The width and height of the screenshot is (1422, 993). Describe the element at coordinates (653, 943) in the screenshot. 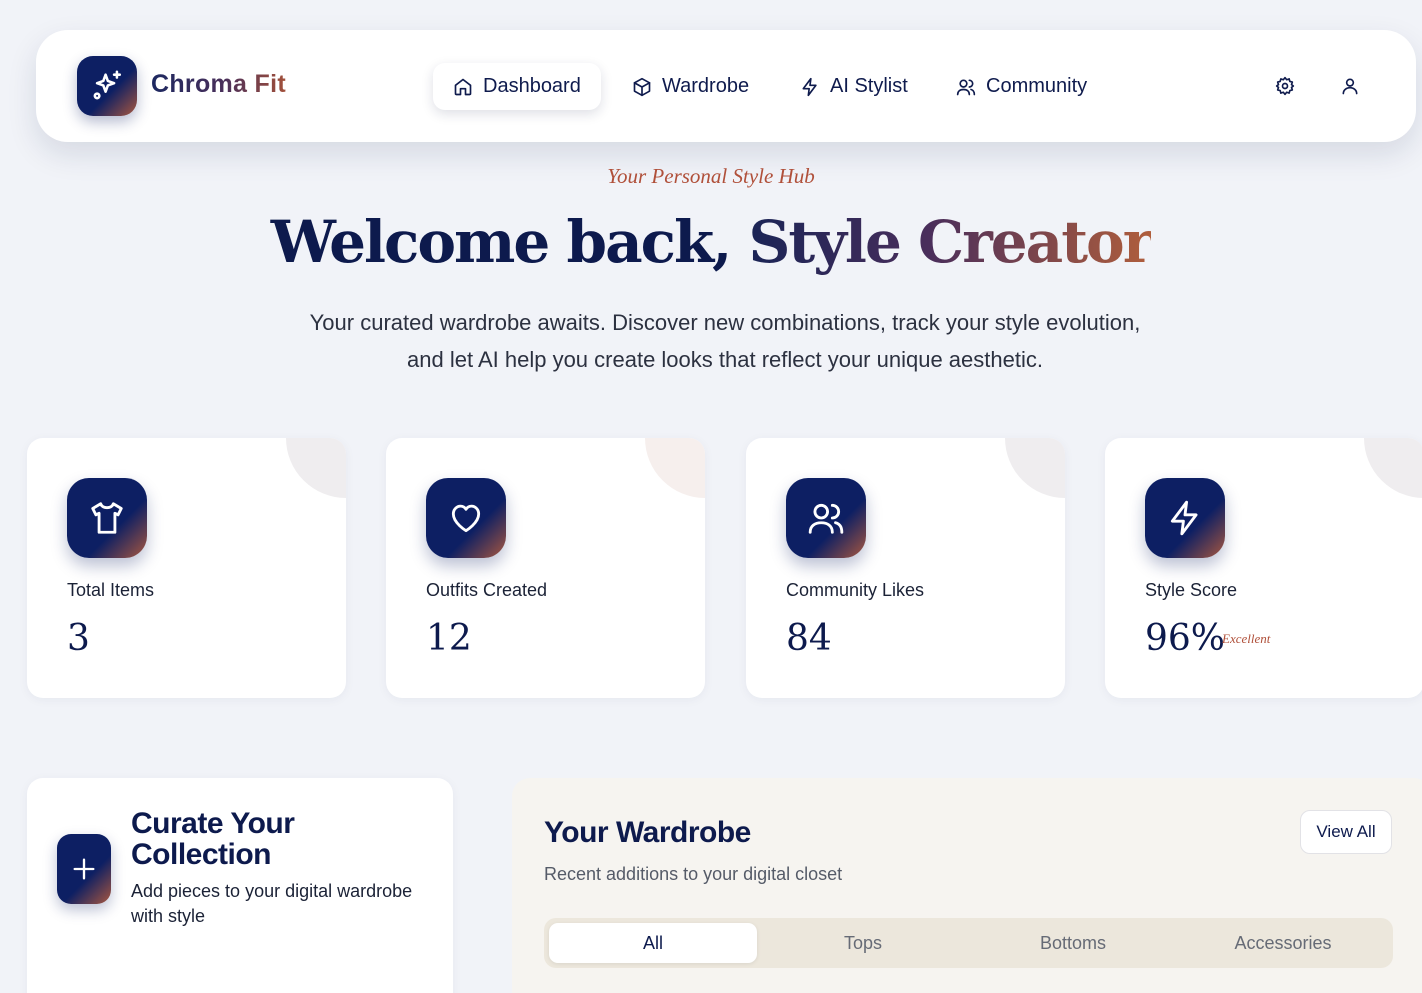

I see `tab-all: All` at that location.